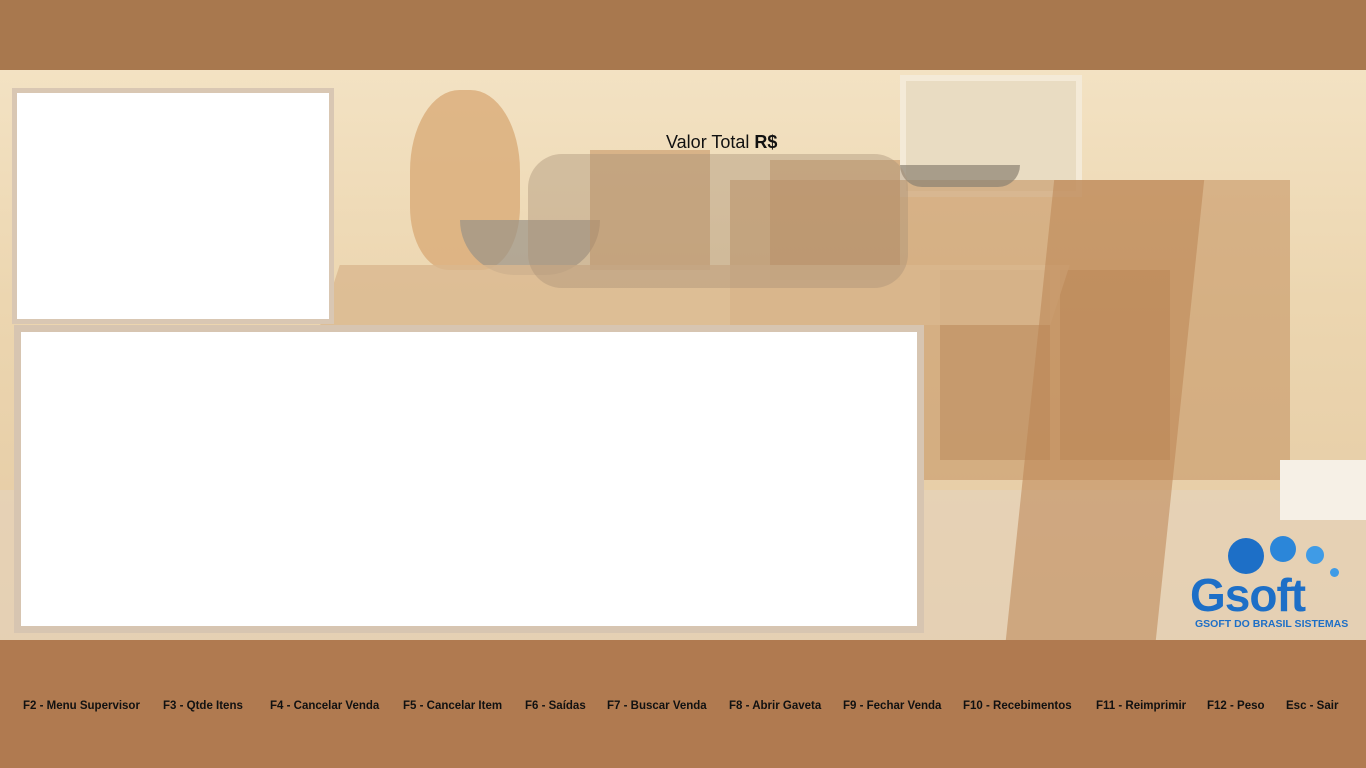 This screenshot has height=768, width=1366. What do you see at coordinates (657, 706) in the screenshot?
I see `buscar-venda-key: F7 - Buscar Venda` at bounding box center [657, 706].